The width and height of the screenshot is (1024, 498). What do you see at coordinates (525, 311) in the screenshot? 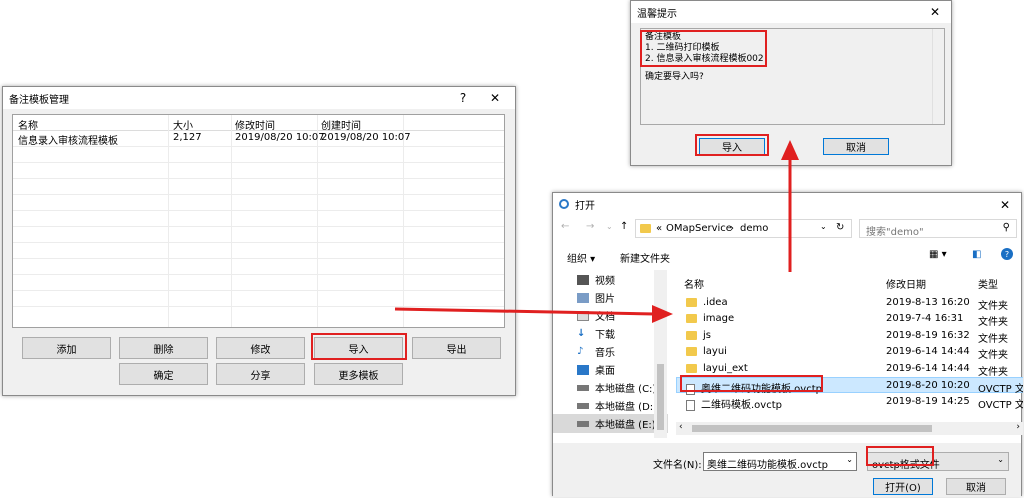
I see `arrow-import-to-open-dialog` at bounding box center [525, 311].